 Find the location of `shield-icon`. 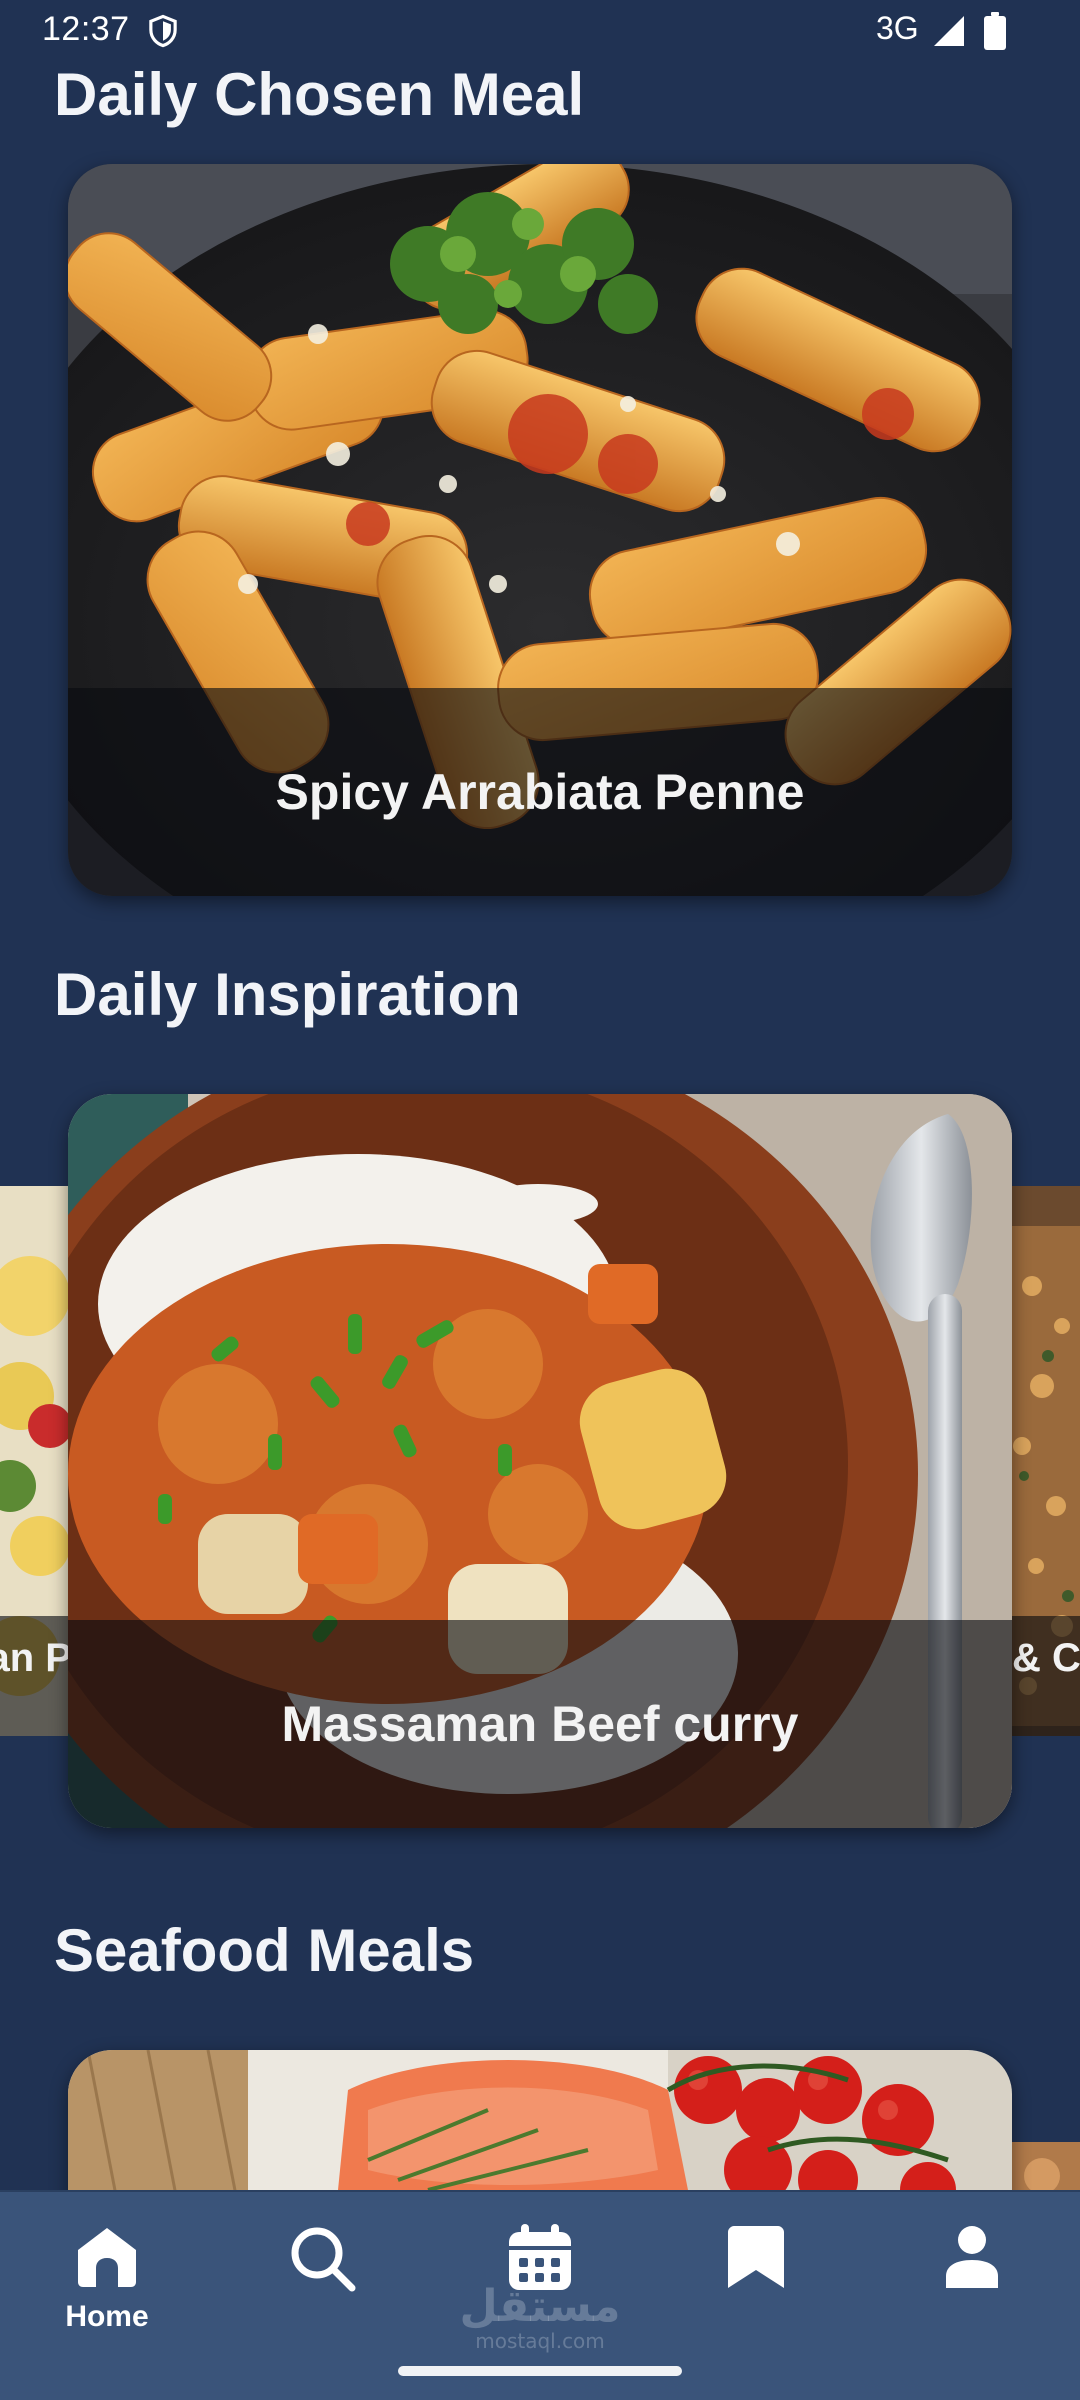

shield-icon is located at coordinates (163, 31).